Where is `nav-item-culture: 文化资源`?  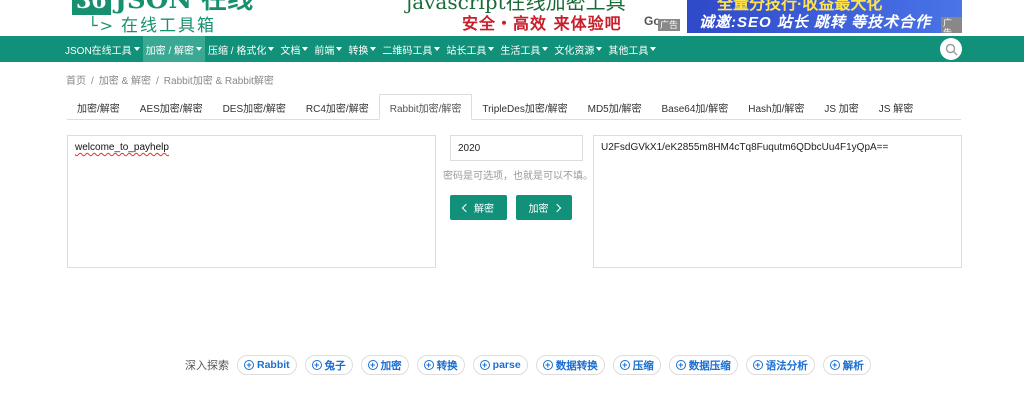
nav-item-culture: 文化资源 is located at coordinates (578, 49).